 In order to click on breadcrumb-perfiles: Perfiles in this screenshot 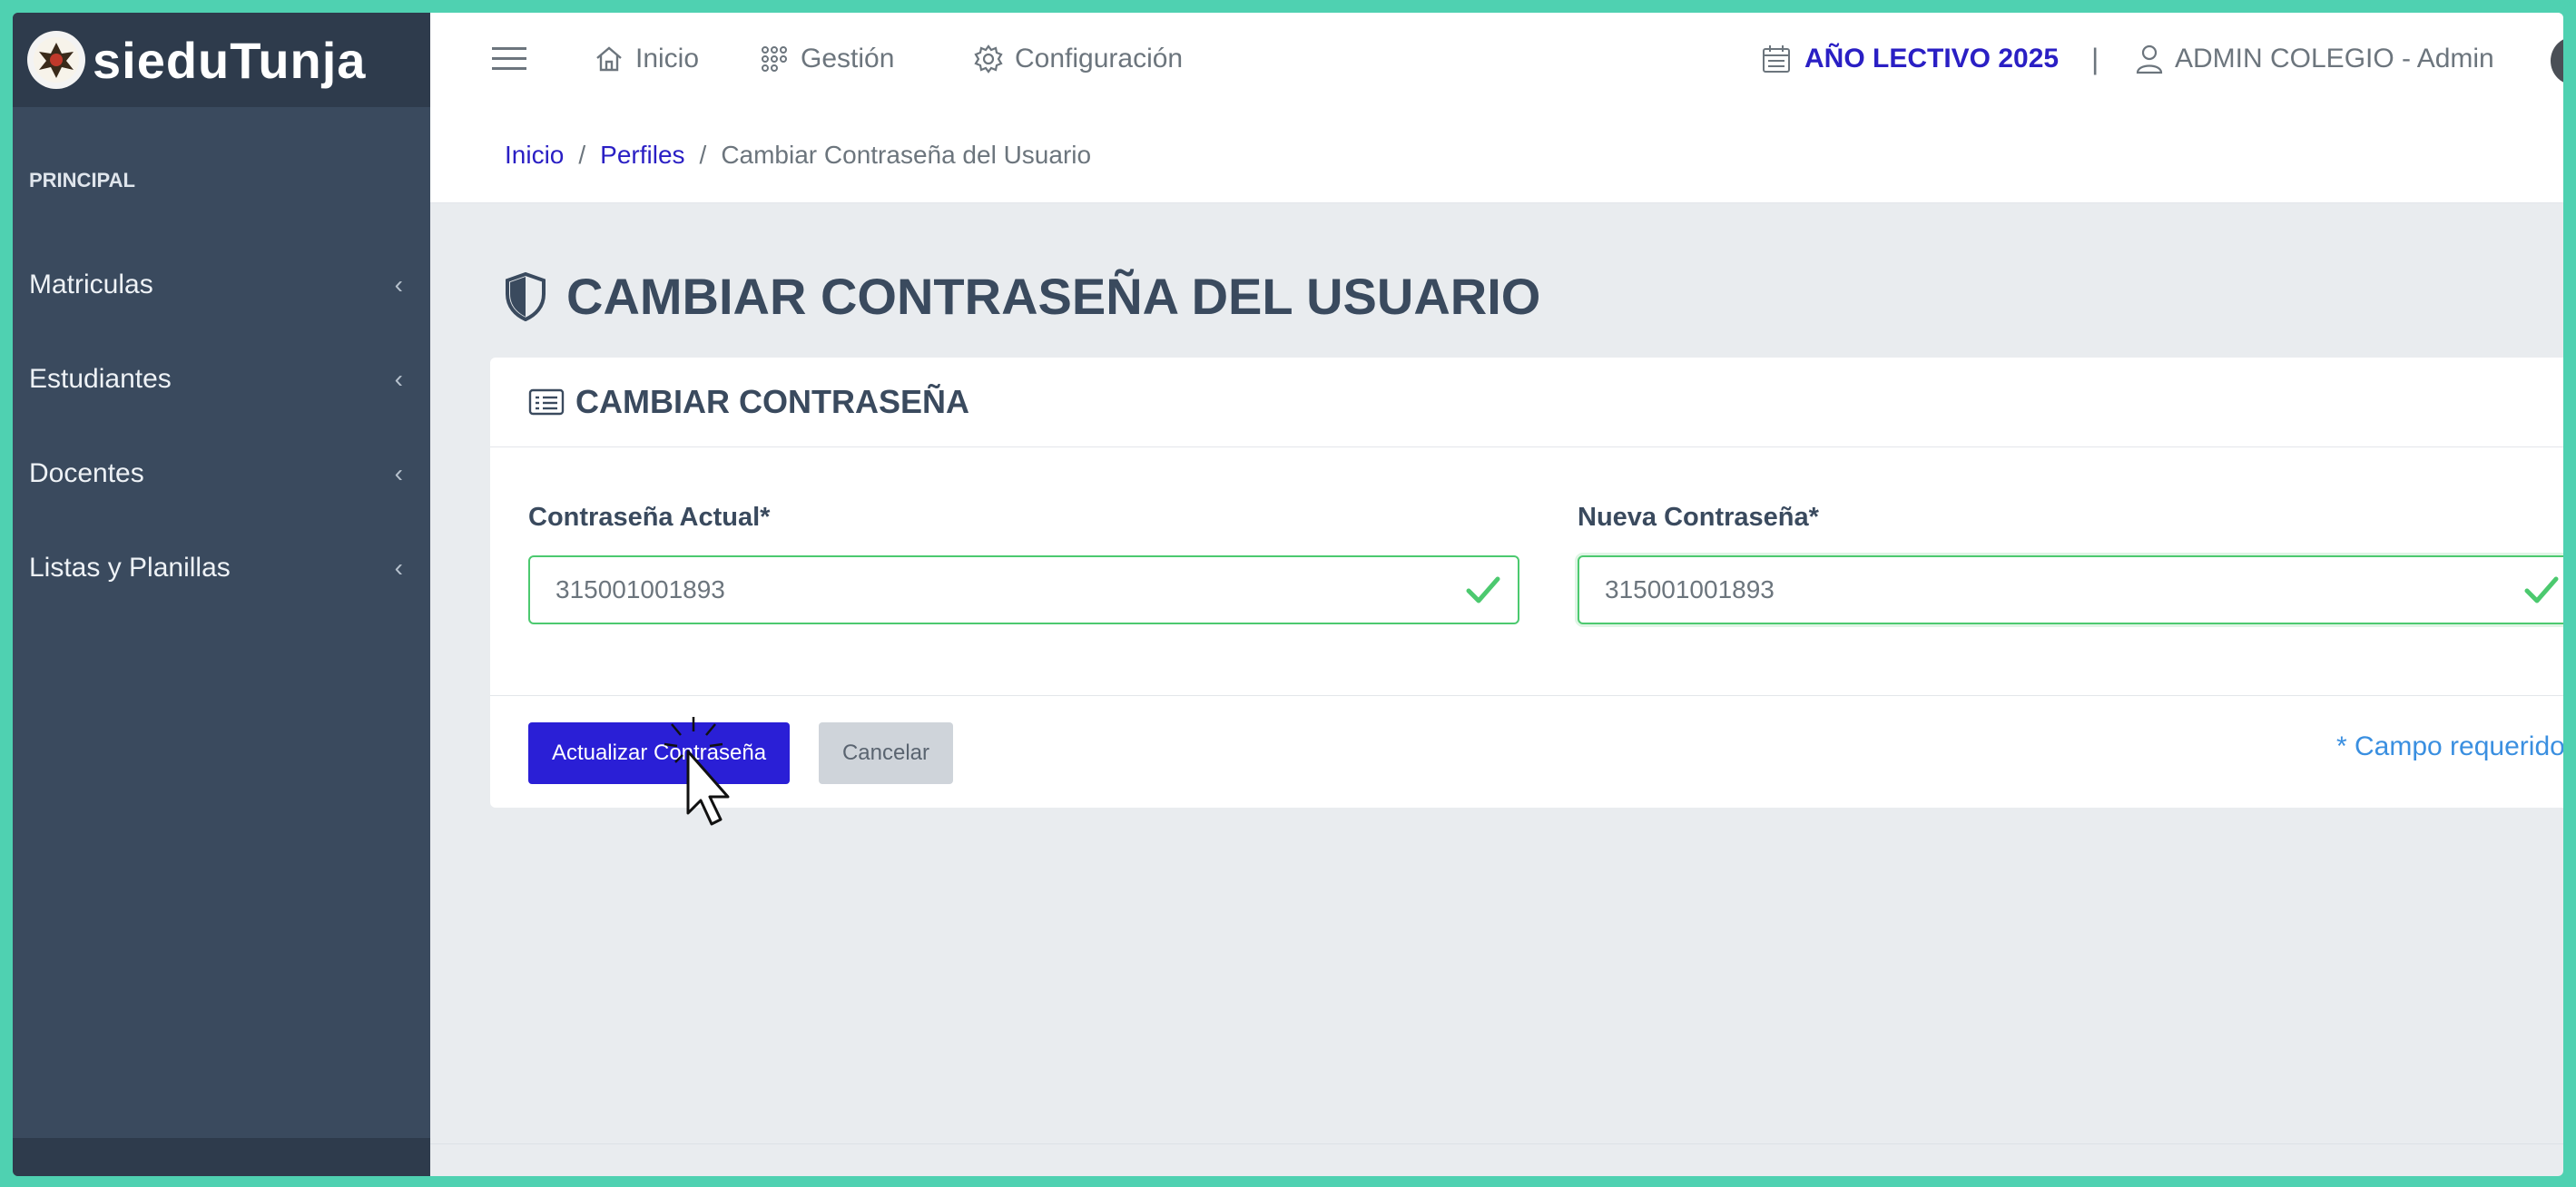, I will do `click(642, 155)`.